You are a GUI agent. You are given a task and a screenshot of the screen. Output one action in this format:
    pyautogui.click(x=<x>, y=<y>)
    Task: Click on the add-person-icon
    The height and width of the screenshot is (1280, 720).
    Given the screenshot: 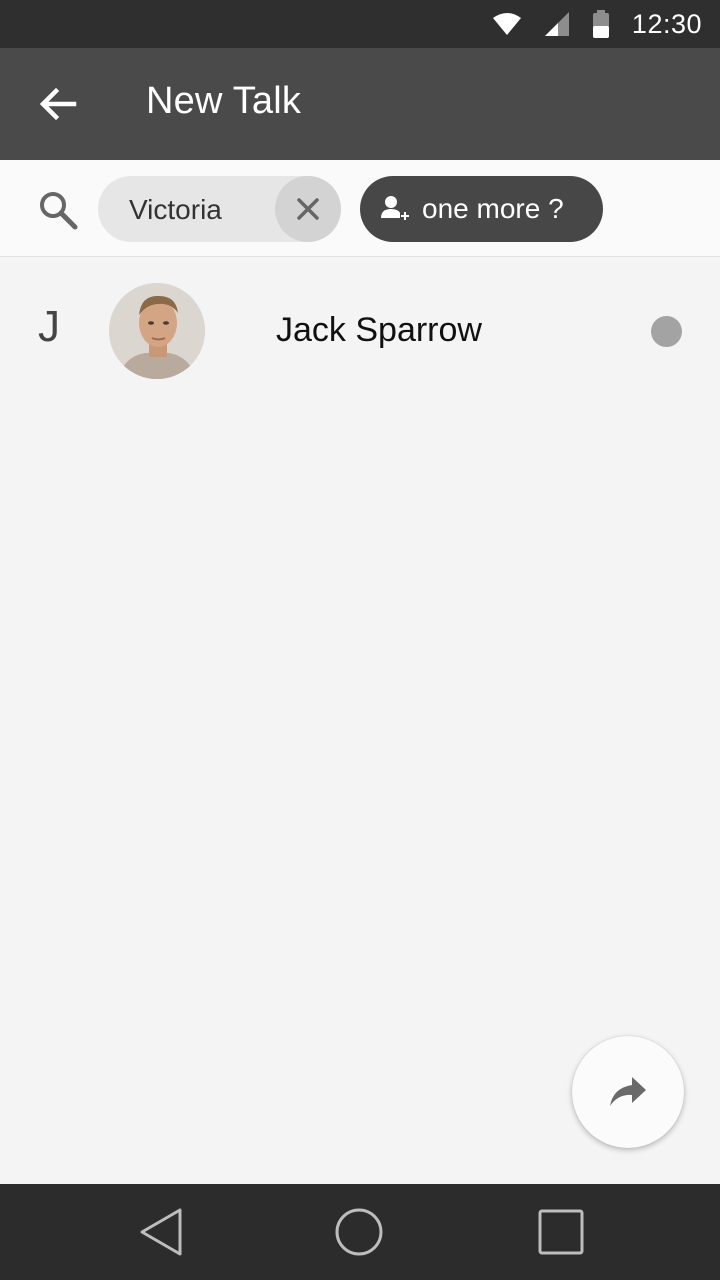 What is the action you would take?
    pyautogui.click(x=395, y=208)
    